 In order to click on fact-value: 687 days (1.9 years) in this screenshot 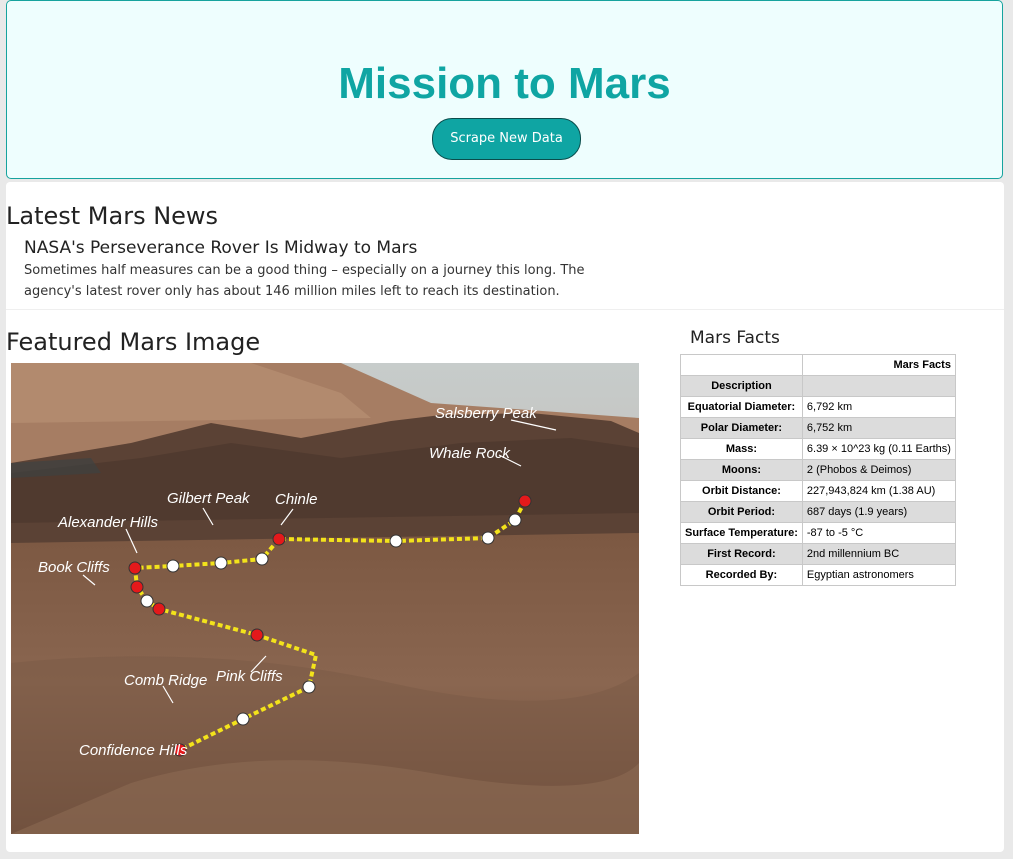, I will do `click(878, 512)`.